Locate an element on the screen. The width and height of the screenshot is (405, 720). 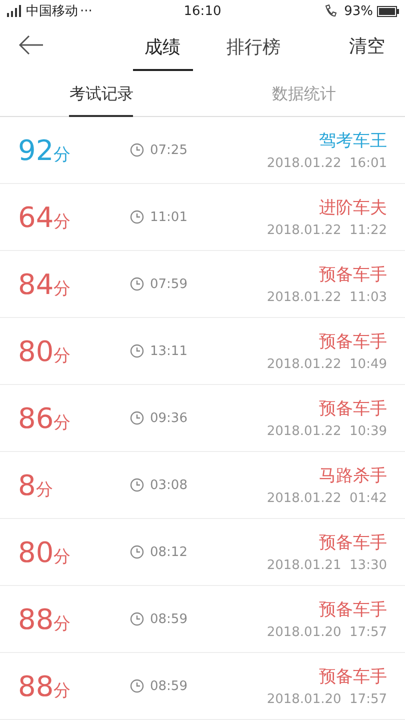
record-row: 84分 07:59 预备车手 2018.01.22 11:03 is located at coordinates (202, 284).